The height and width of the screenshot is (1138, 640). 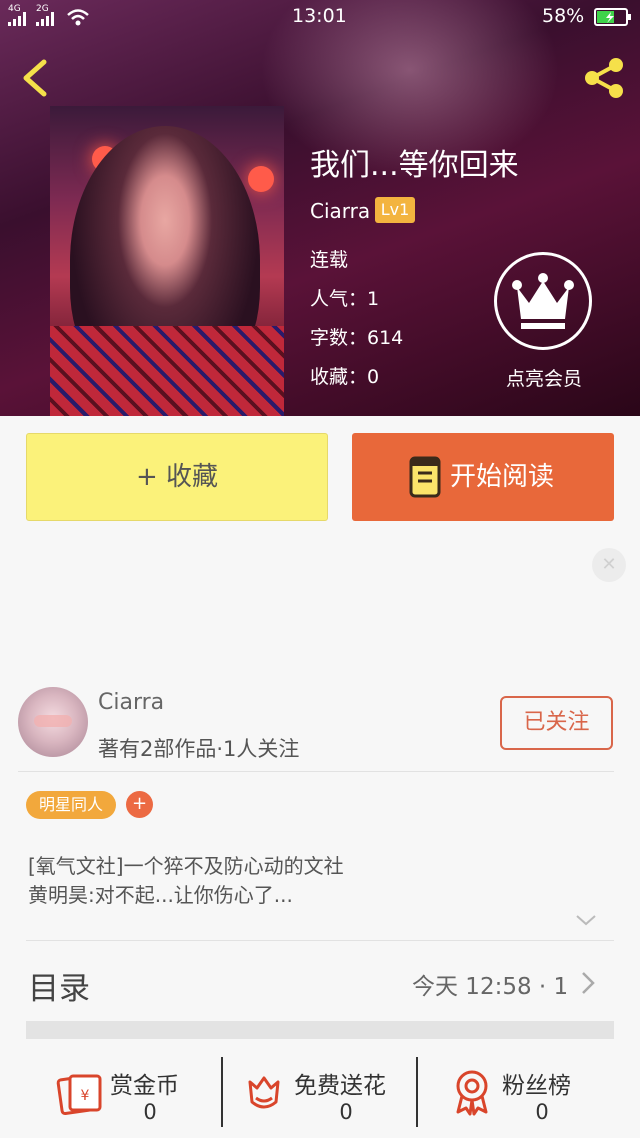 I want to click on toc-title: 目录, so click(x=59, y=985).